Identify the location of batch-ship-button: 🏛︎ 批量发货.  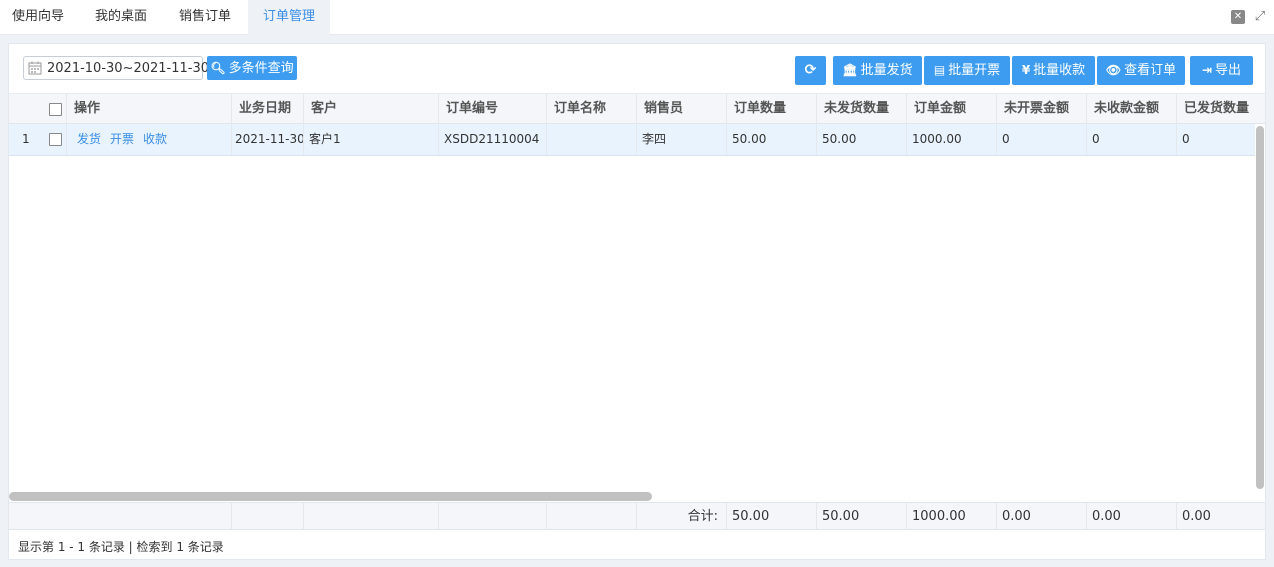
(877, 70).